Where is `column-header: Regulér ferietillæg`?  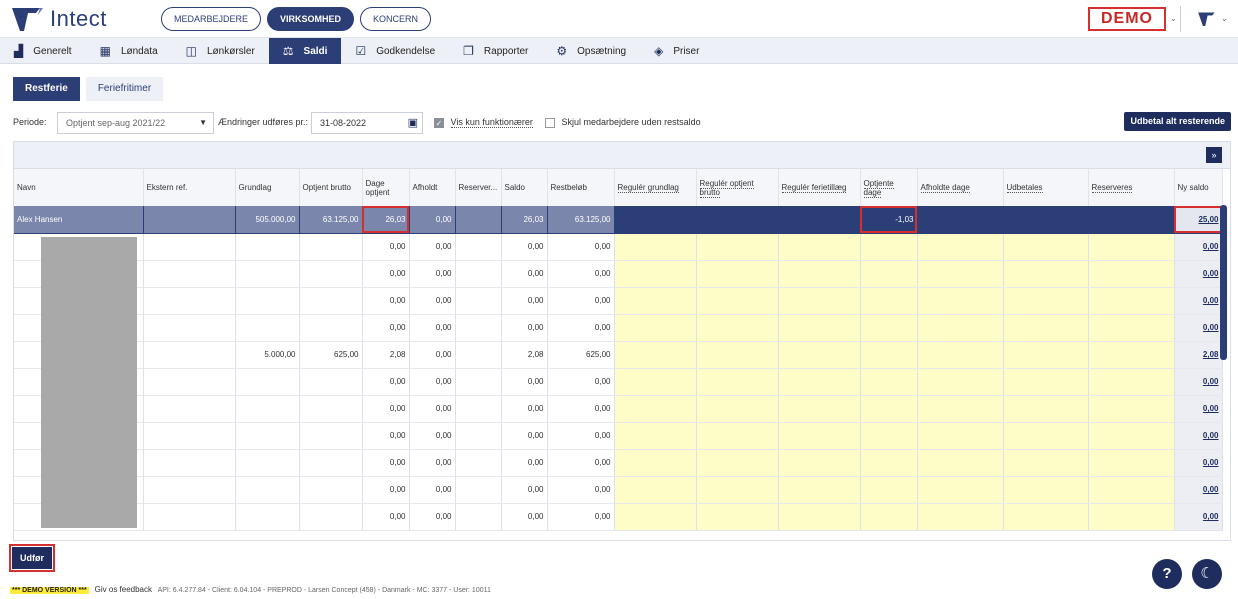 column-header: Regulér ferietillæg is located at coordinates (819, 187).